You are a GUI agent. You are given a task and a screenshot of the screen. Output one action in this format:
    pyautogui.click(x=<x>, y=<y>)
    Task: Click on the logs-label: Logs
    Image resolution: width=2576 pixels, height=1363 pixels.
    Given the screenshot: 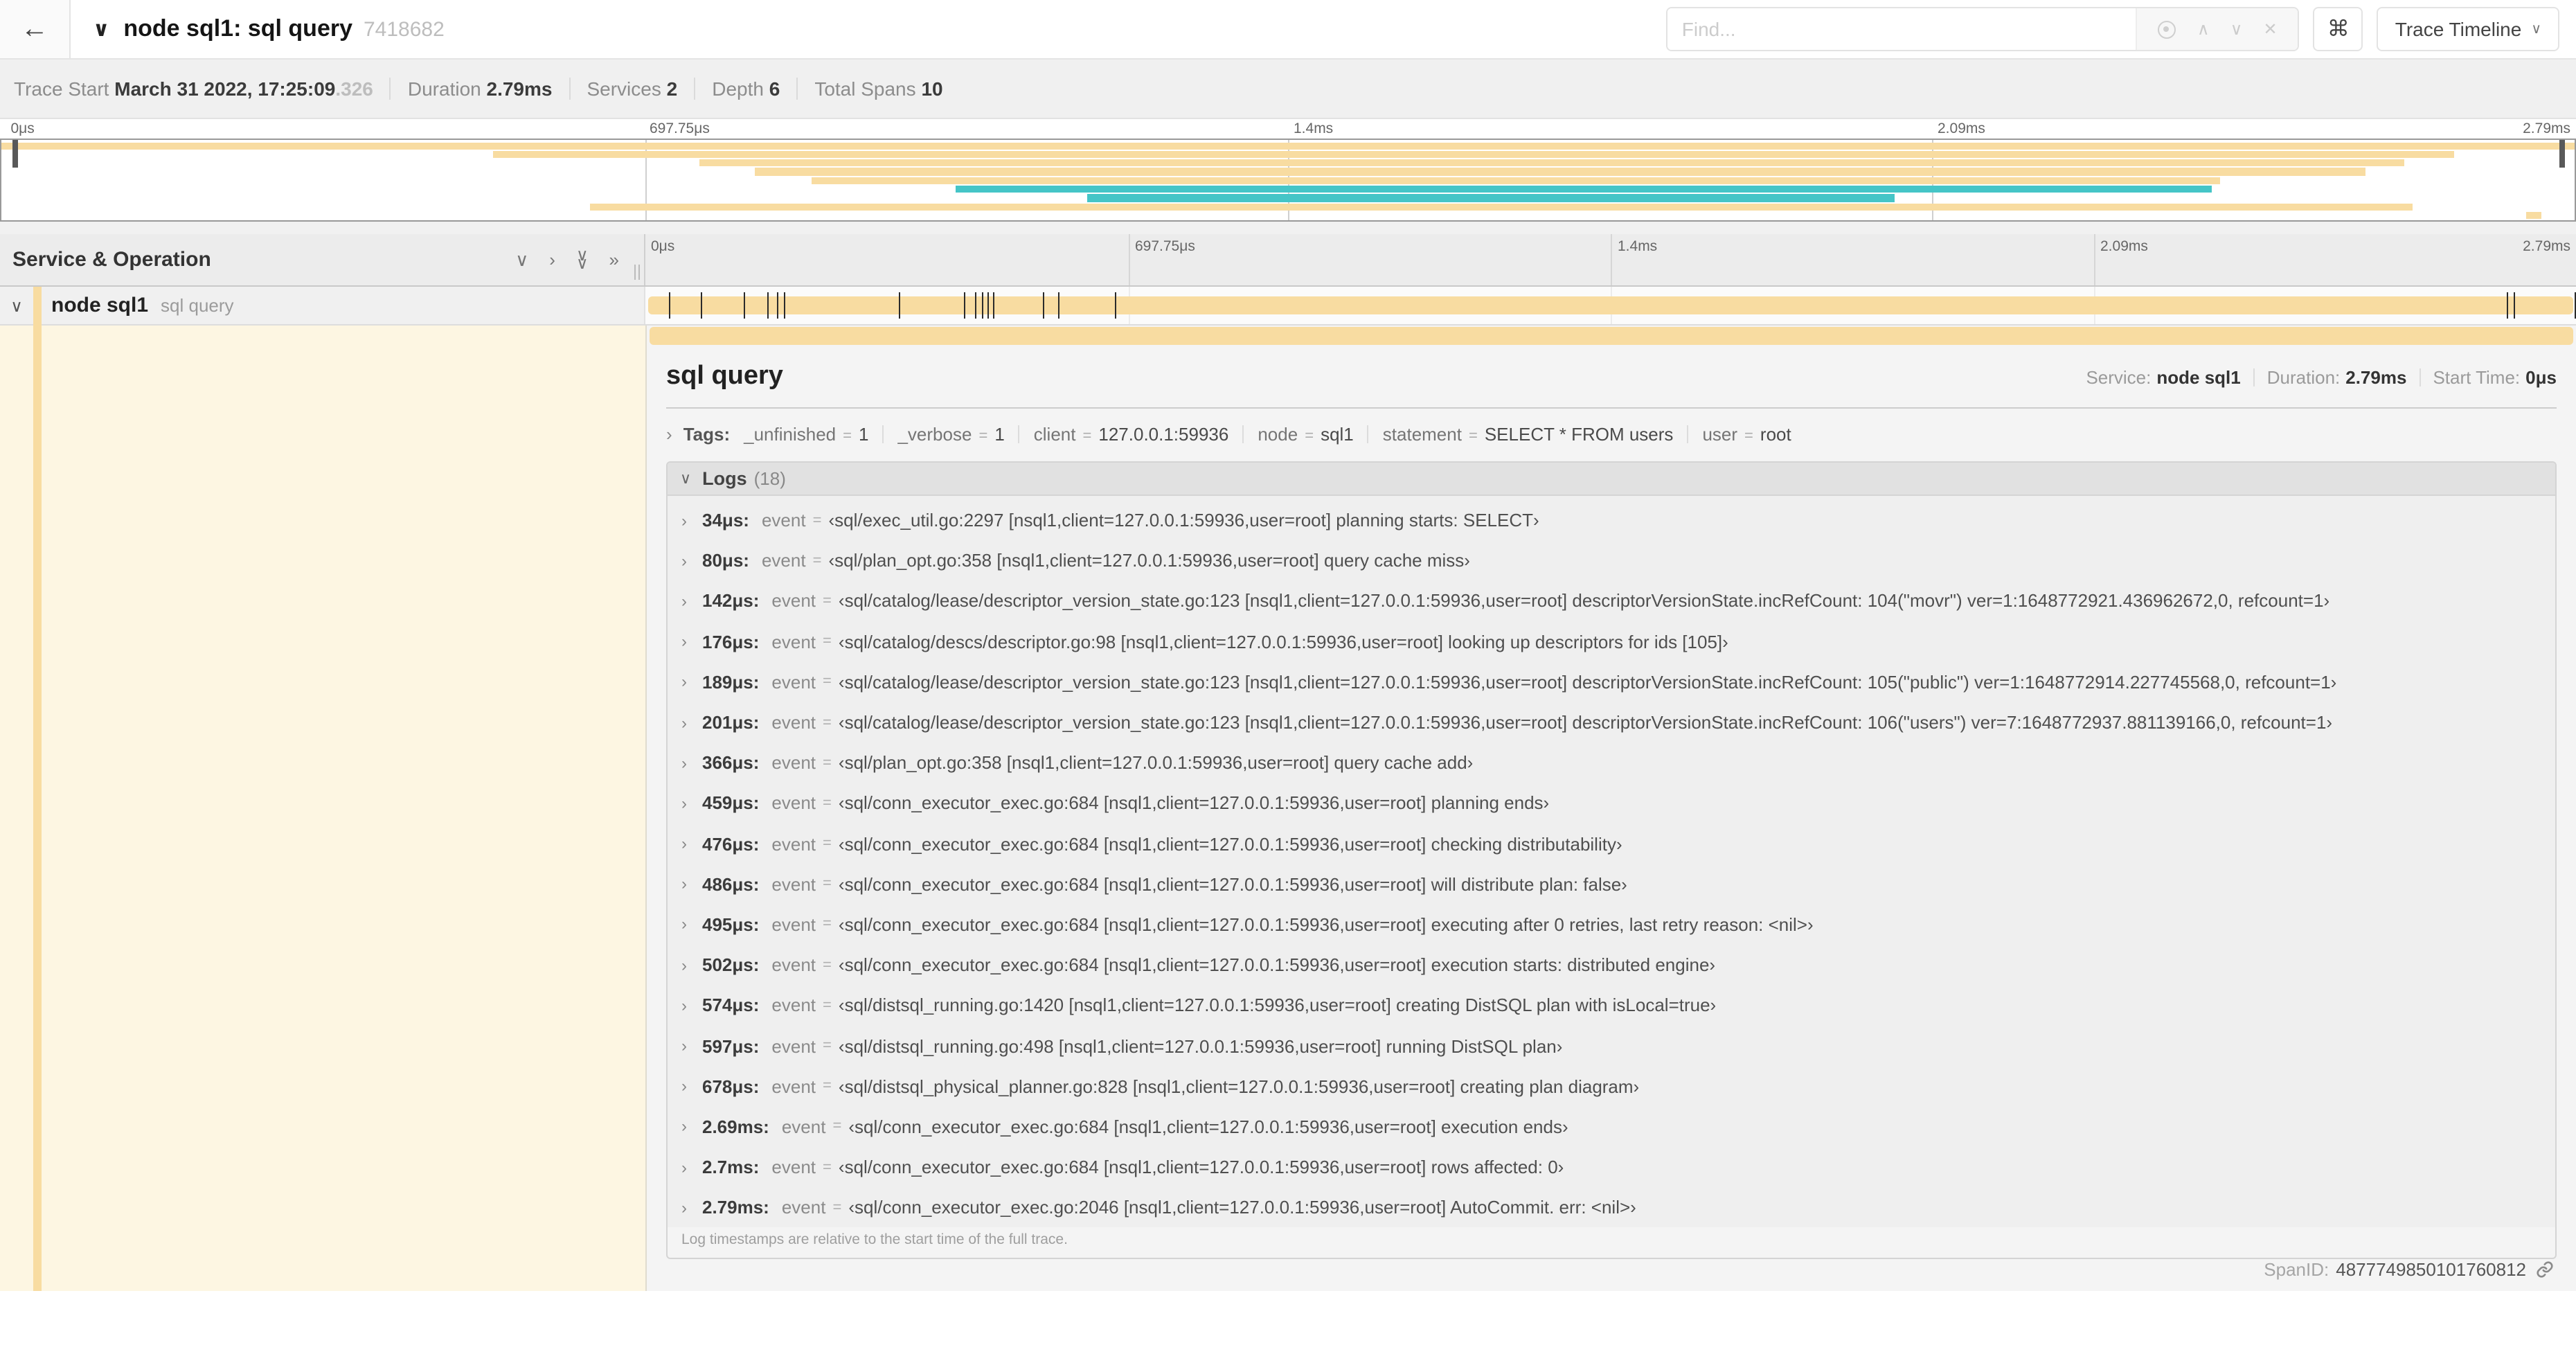 What is the action you would take?
    pyautogui.click(x=724, y=478)
    